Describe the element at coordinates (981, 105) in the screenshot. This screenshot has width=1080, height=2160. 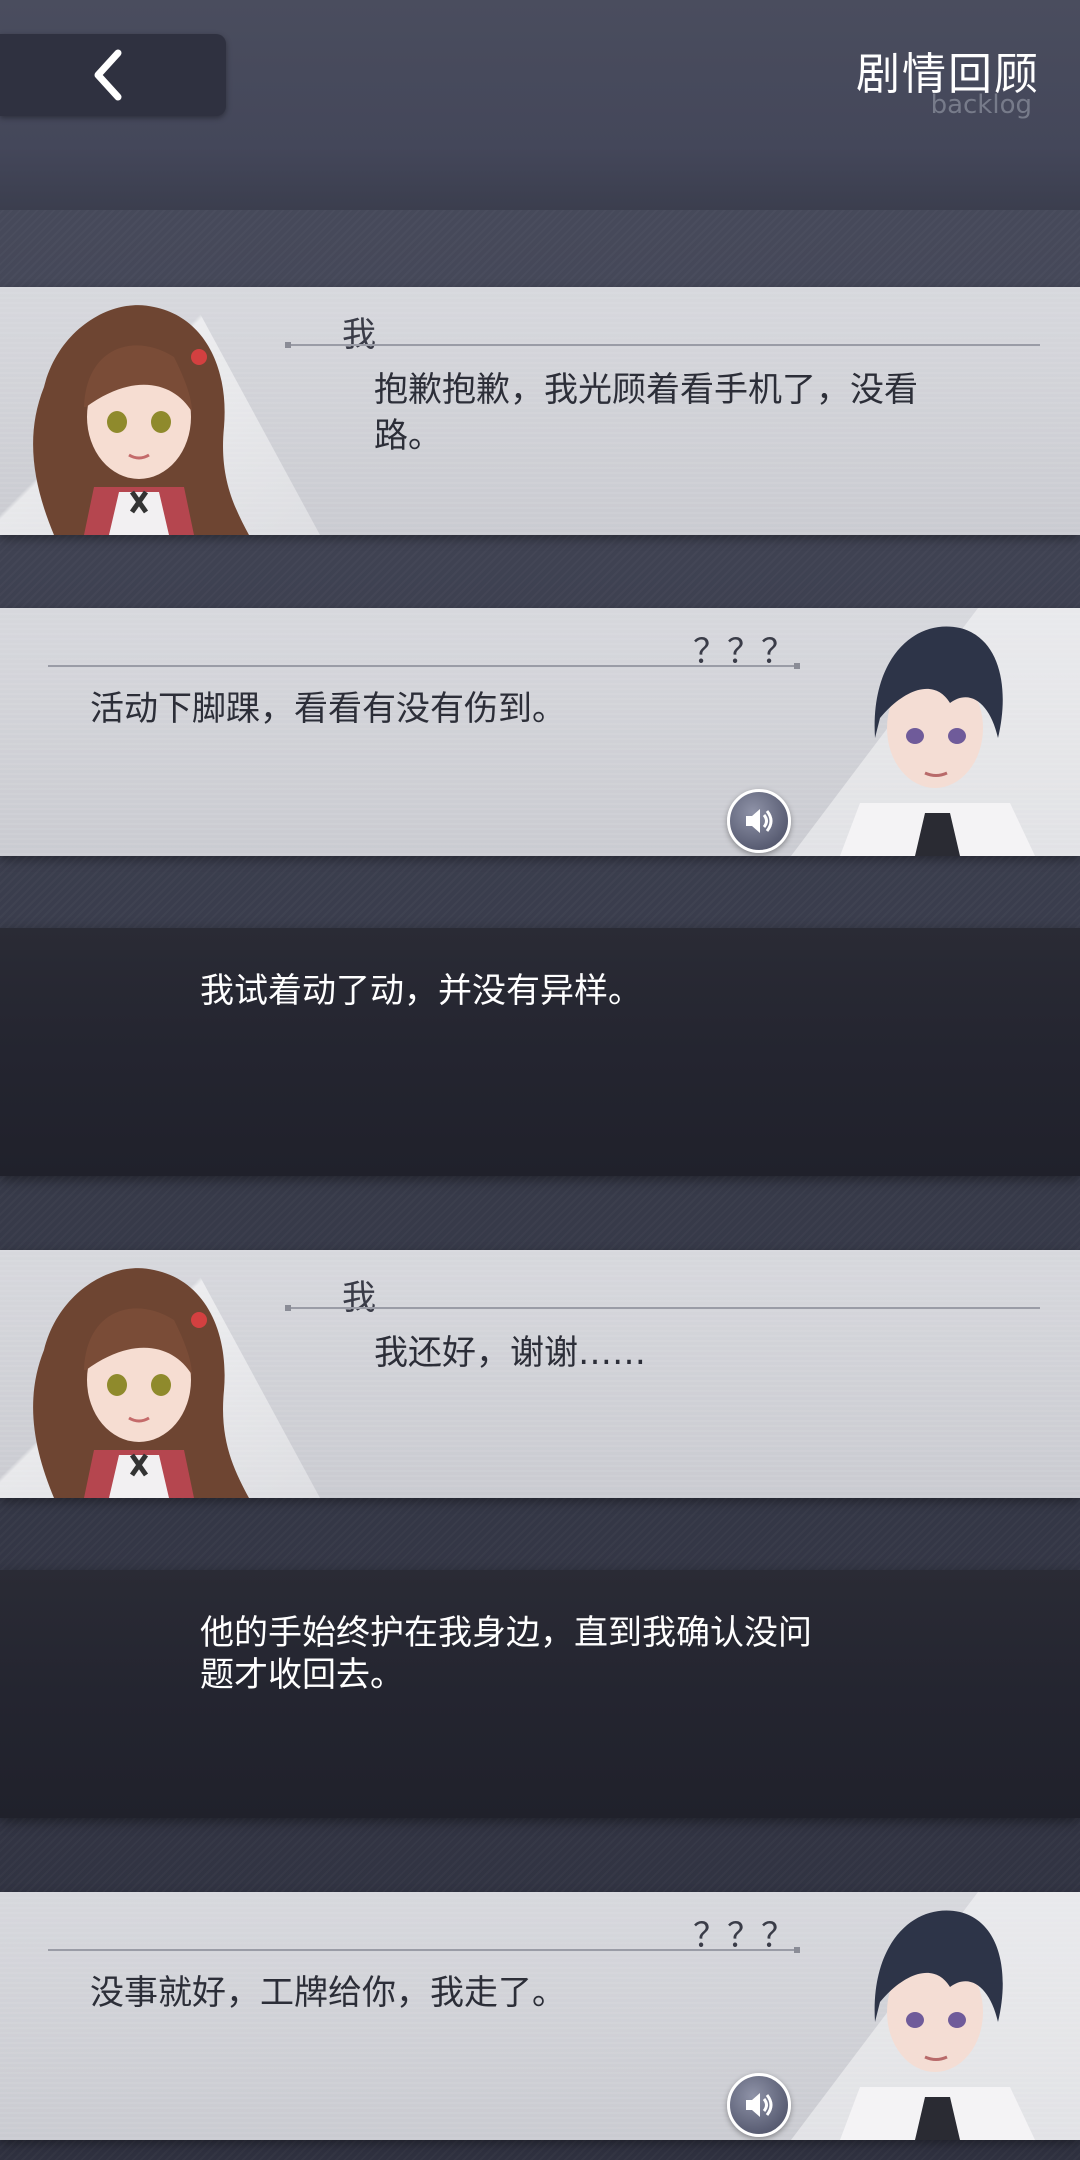
I see `page-subtitle: backlog` at that location.